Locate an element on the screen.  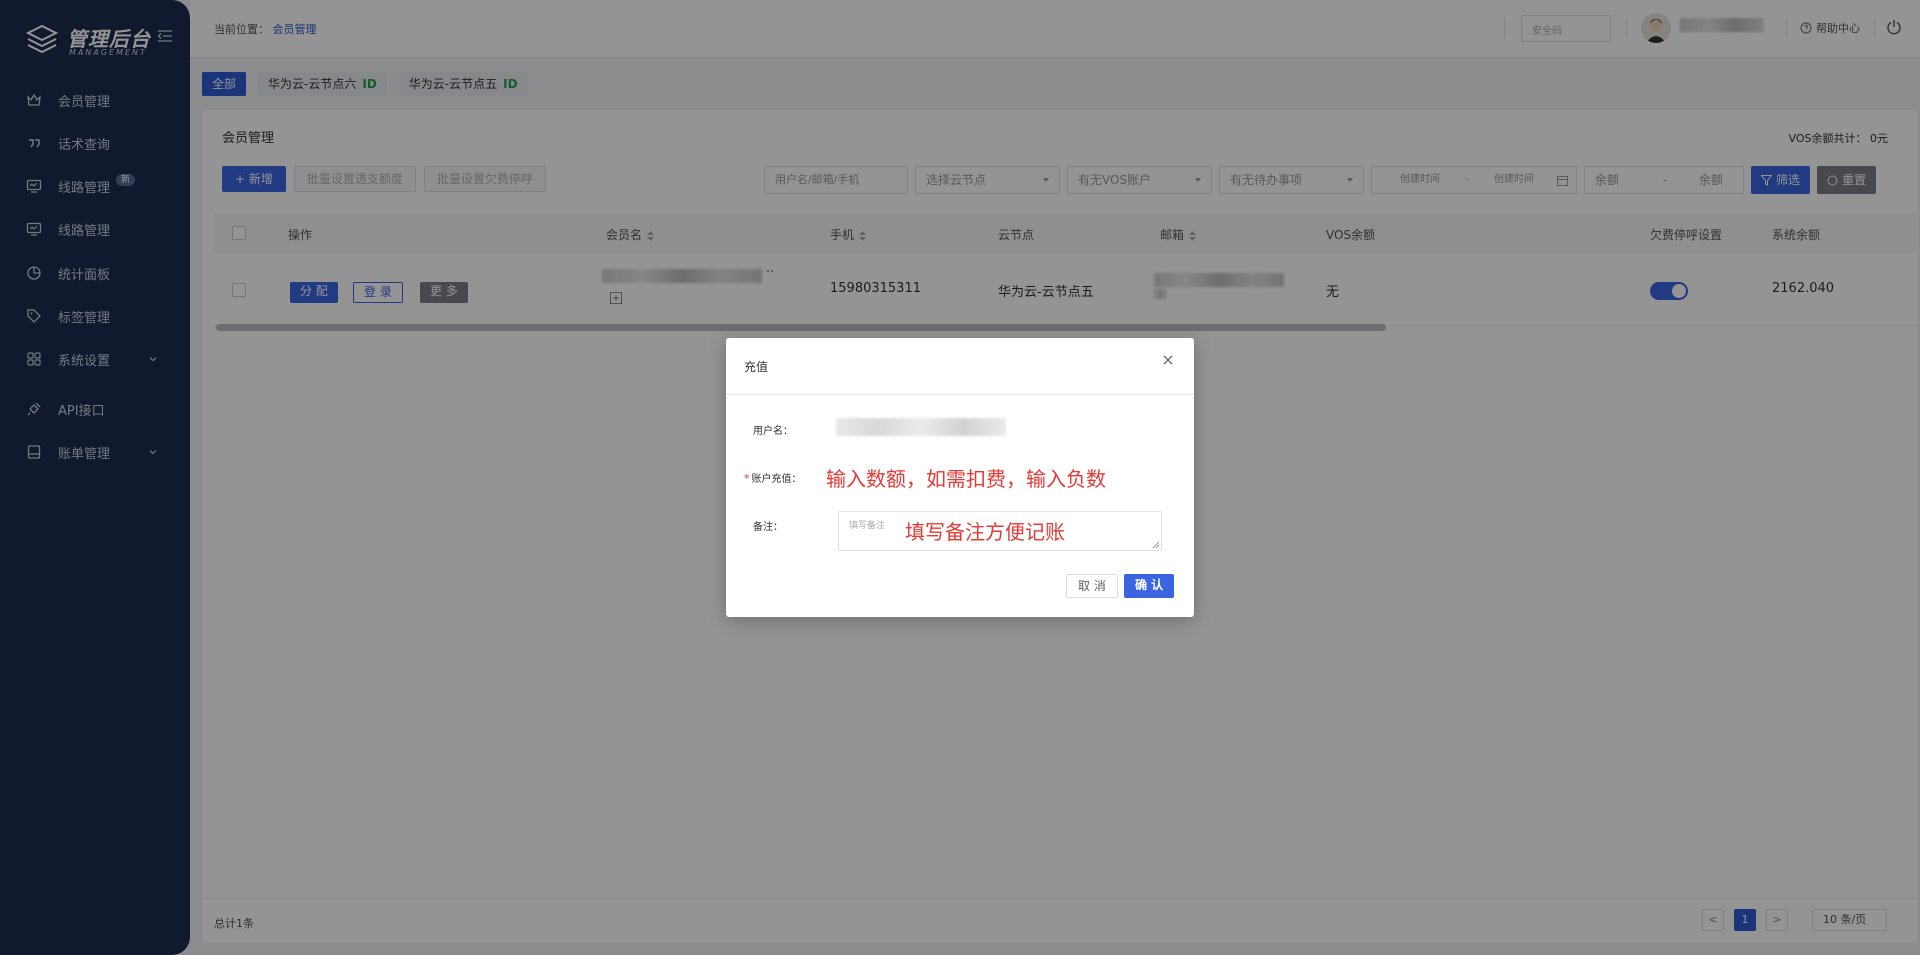
note-annotation: 填写备注方便记账 is located at coordinates (985, 532).